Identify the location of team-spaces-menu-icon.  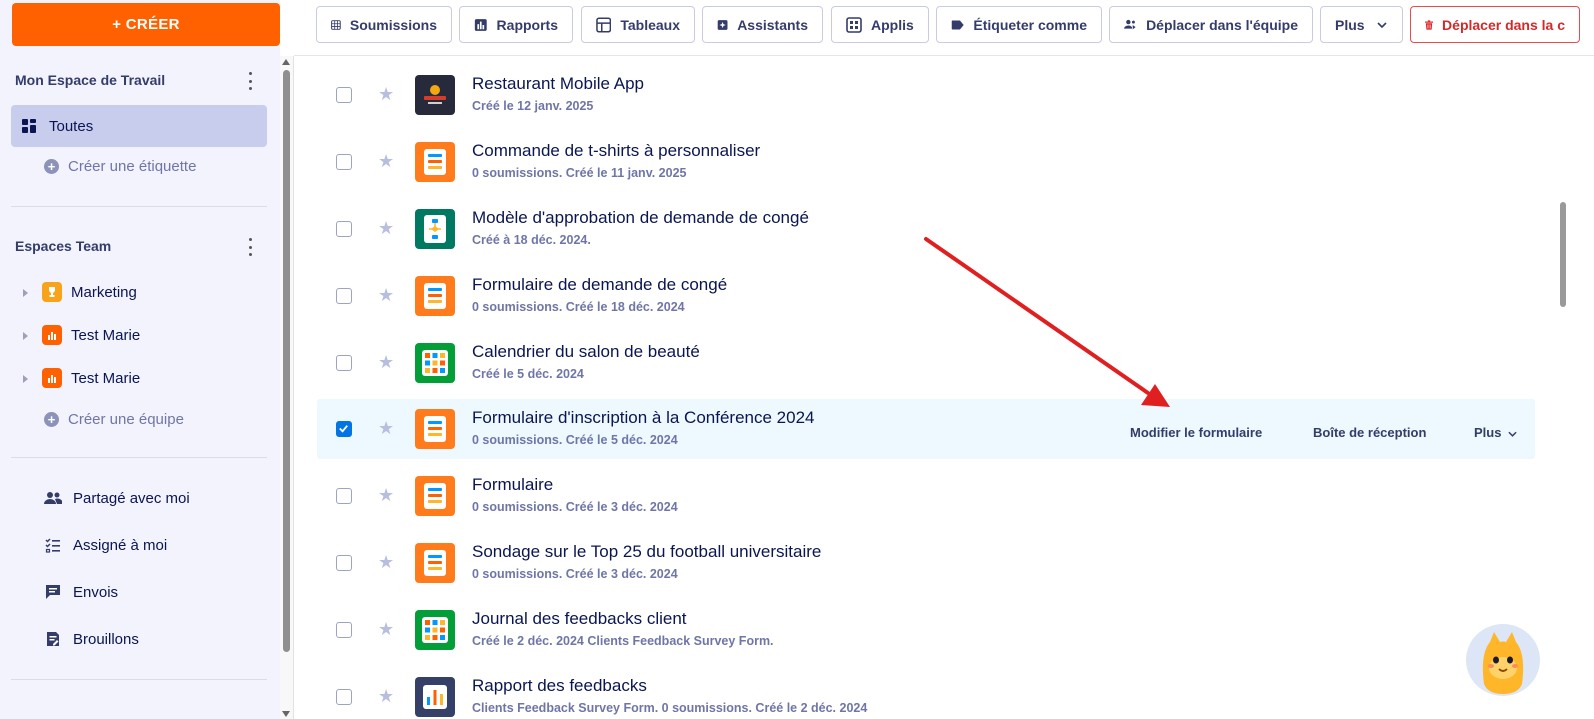
(250, 247).